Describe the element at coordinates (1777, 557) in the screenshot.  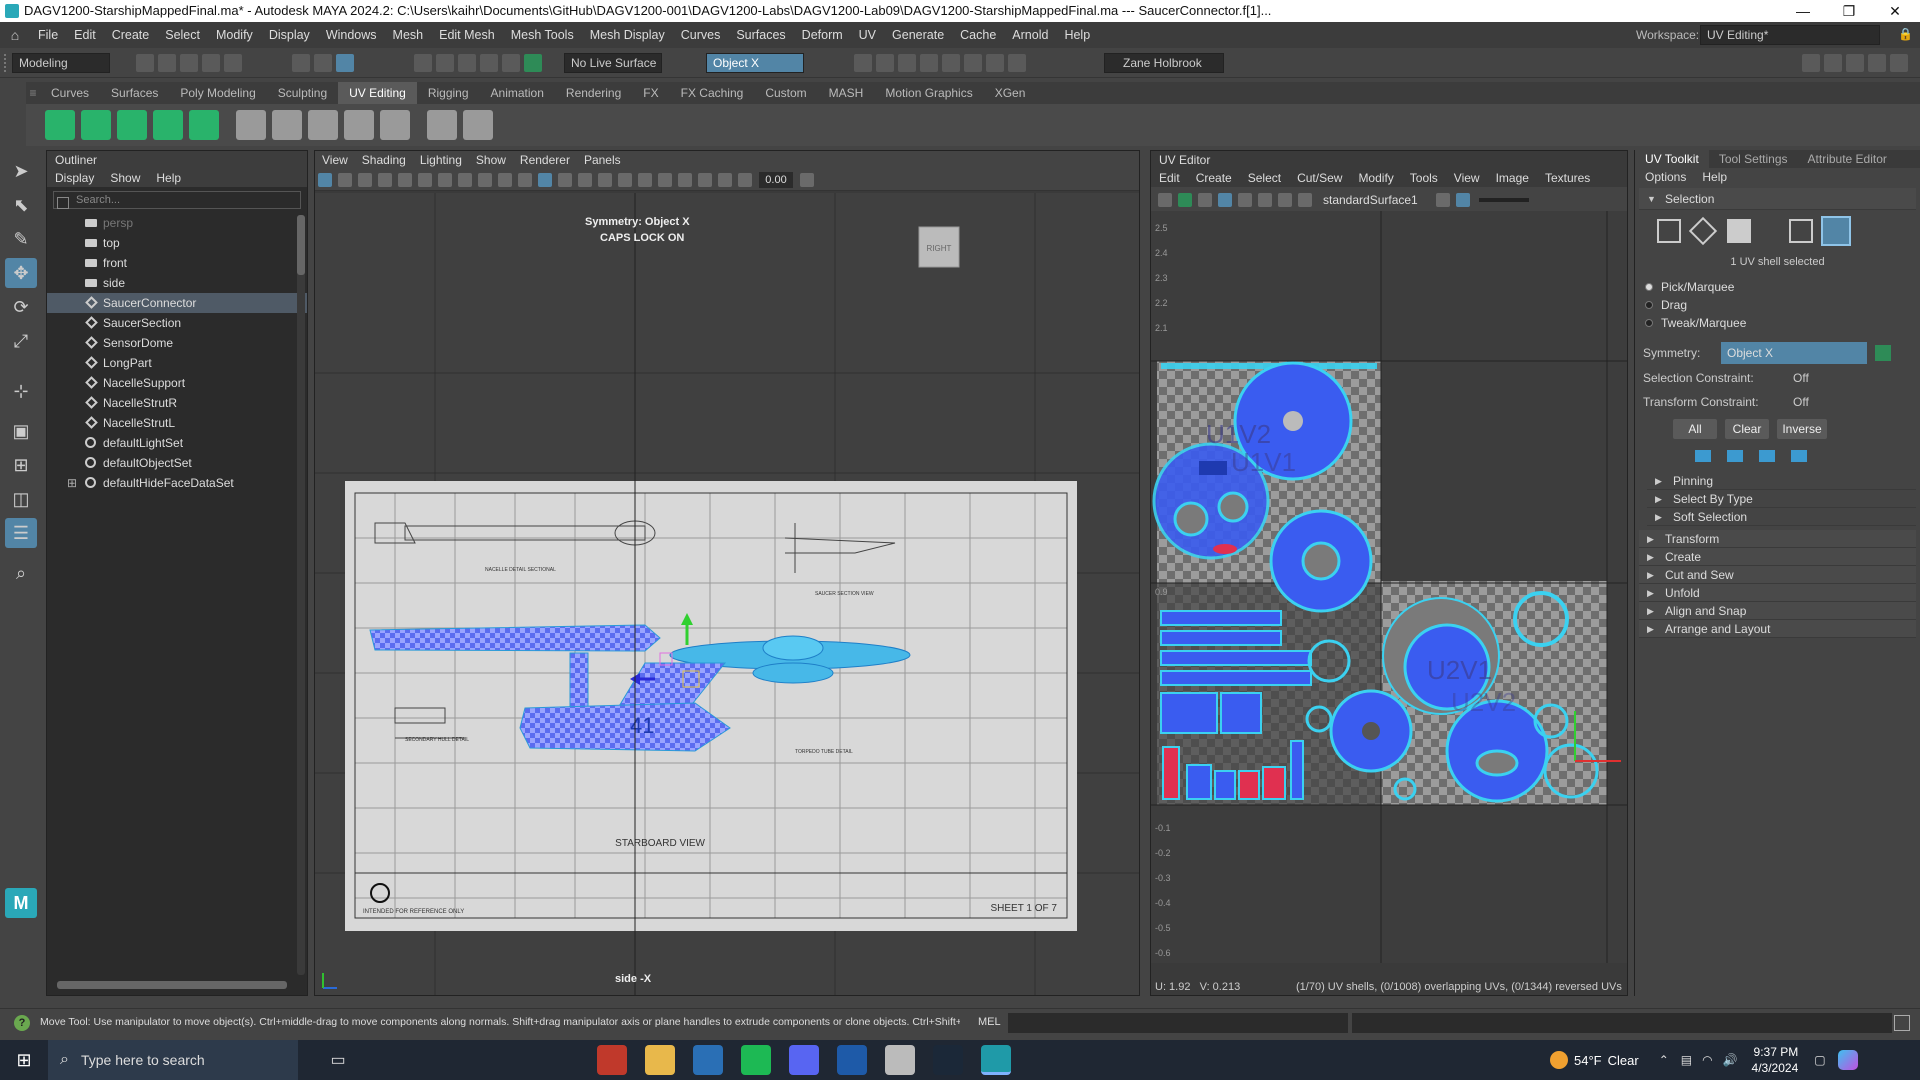
I see `section-create: Create` at that location.